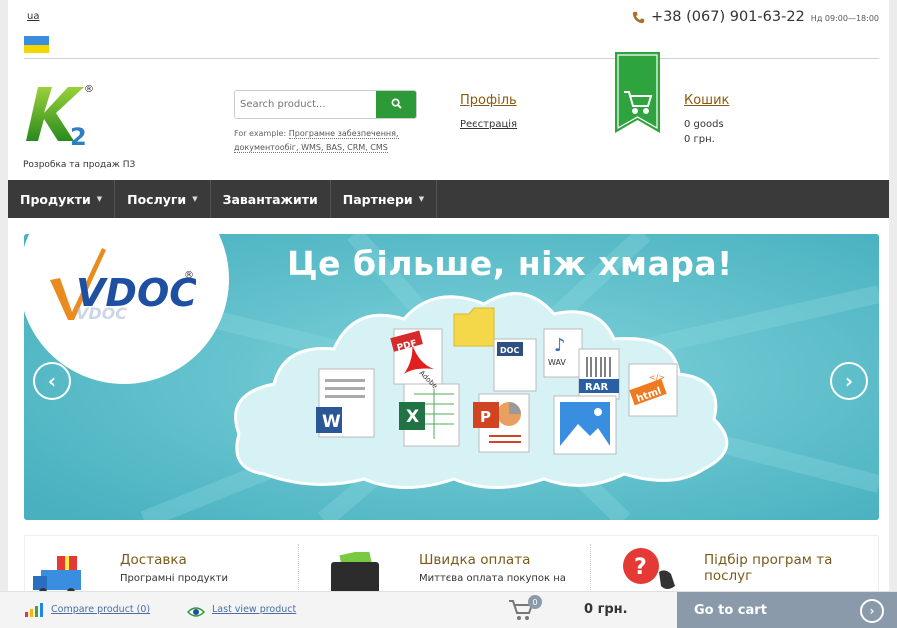 The height and width of the screenshot is (628, 897). I want to click on svg-text: P, so click(485, 417).